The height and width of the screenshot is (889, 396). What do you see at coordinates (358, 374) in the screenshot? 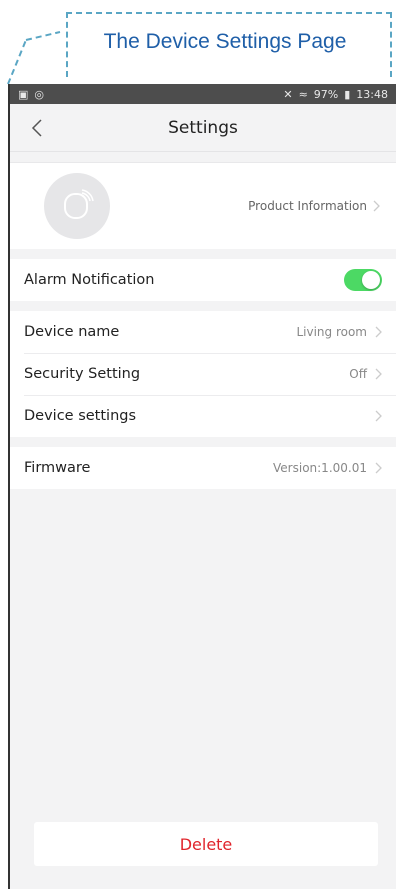
I see `security-setting-value: Off` at bounding box center [358, 374].